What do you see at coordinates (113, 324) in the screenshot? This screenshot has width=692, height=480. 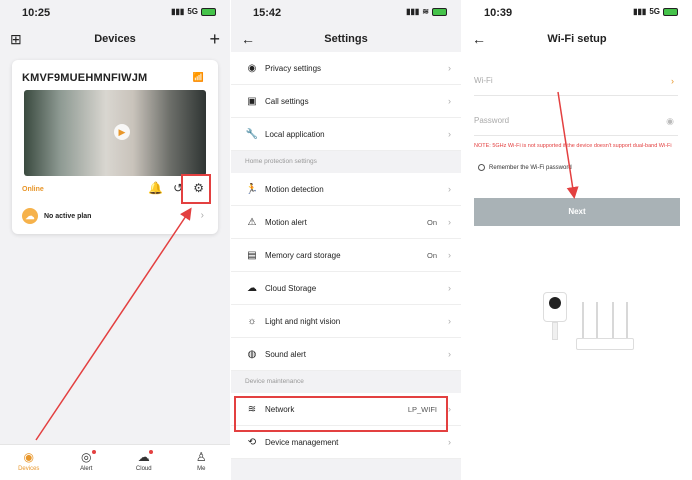 I see `arrow-to-gear` at bounding box center [113, 324].